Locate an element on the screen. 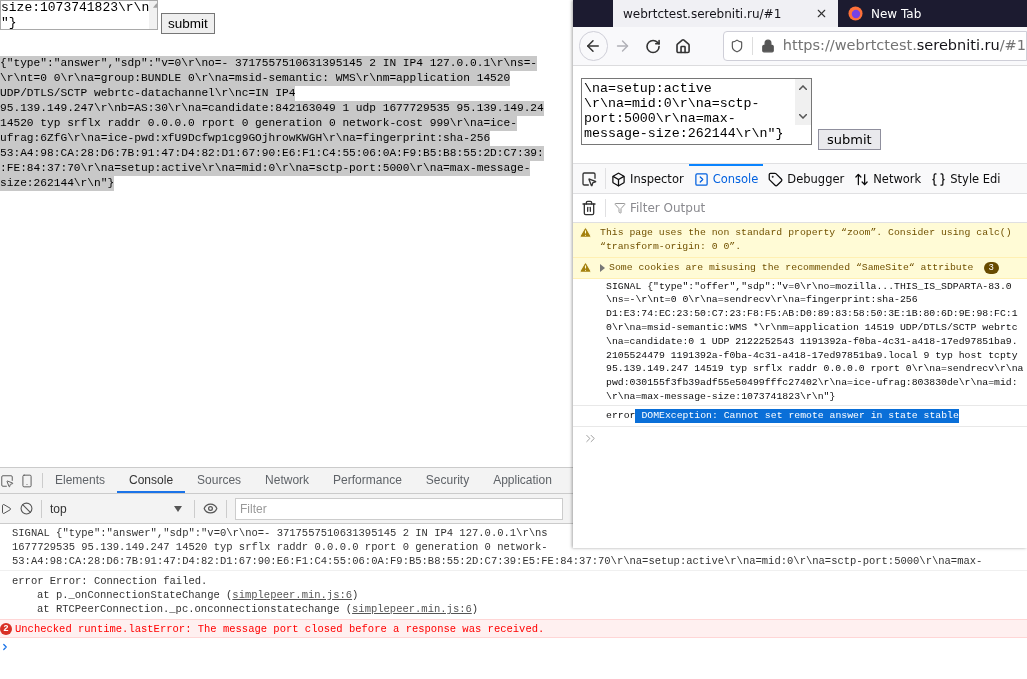 The width and height of the screenshot is (1027, 679). log-line: 95.139.149.247 14519 typ srflx raddr 0.0.0.0 rport 0\r\na=sendrecv\r\na is located at coordinates (815, 369).